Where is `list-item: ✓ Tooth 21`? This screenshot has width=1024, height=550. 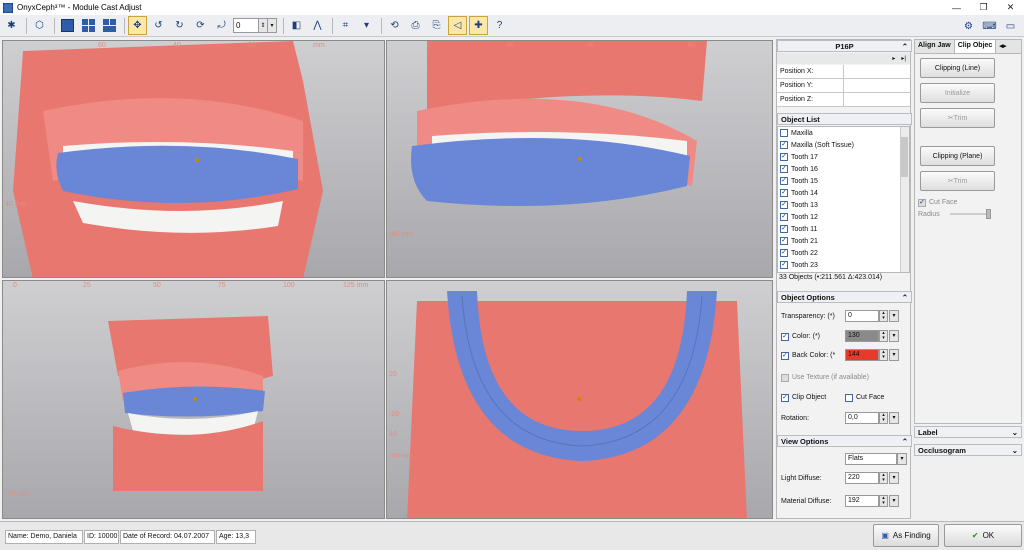
list-item: ✓ Tooth 21 is located at coordinates (843, 241).